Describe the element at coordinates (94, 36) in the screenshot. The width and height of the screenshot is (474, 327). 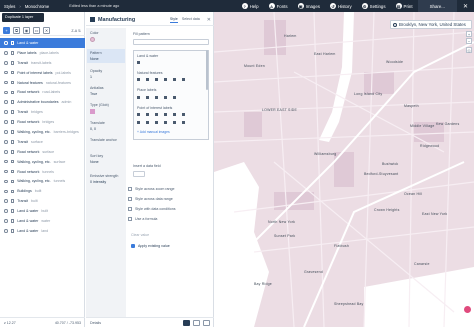
I see `prop-color: Color` at that location.